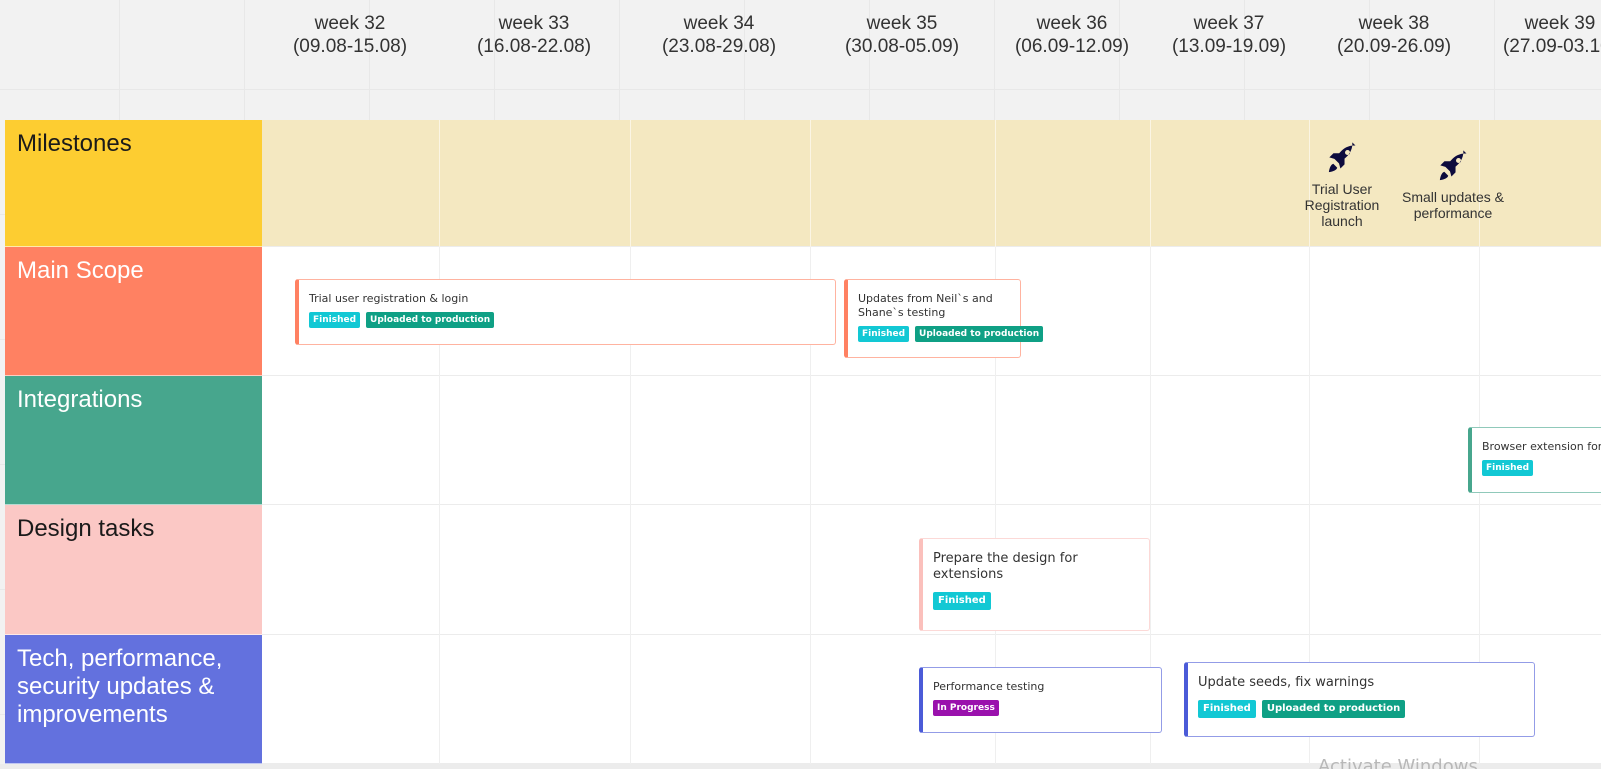  What do you see at coordinates (534, 23) in the screenshot?
I see `week-label: week 33` at bounding box center [534, 23].